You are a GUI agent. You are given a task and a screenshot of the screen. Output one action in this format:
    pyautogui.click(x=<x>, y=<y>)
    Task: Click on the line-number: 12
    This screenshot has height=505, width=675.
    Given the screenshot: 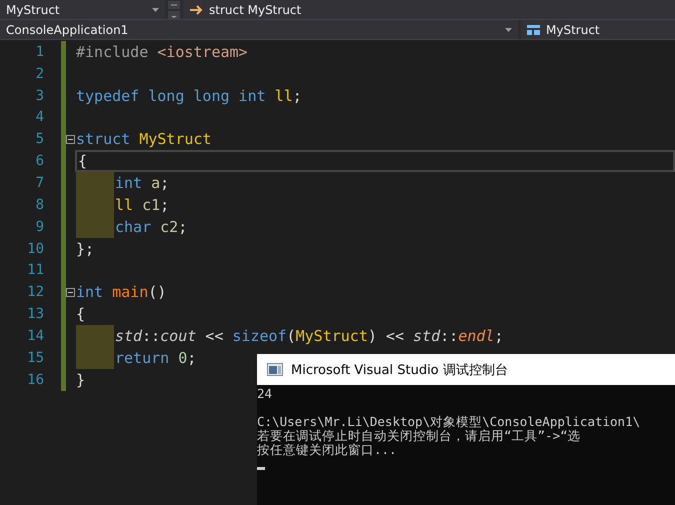 What is the action you would take?
    pyautogui.click(x=35, y=292)
    